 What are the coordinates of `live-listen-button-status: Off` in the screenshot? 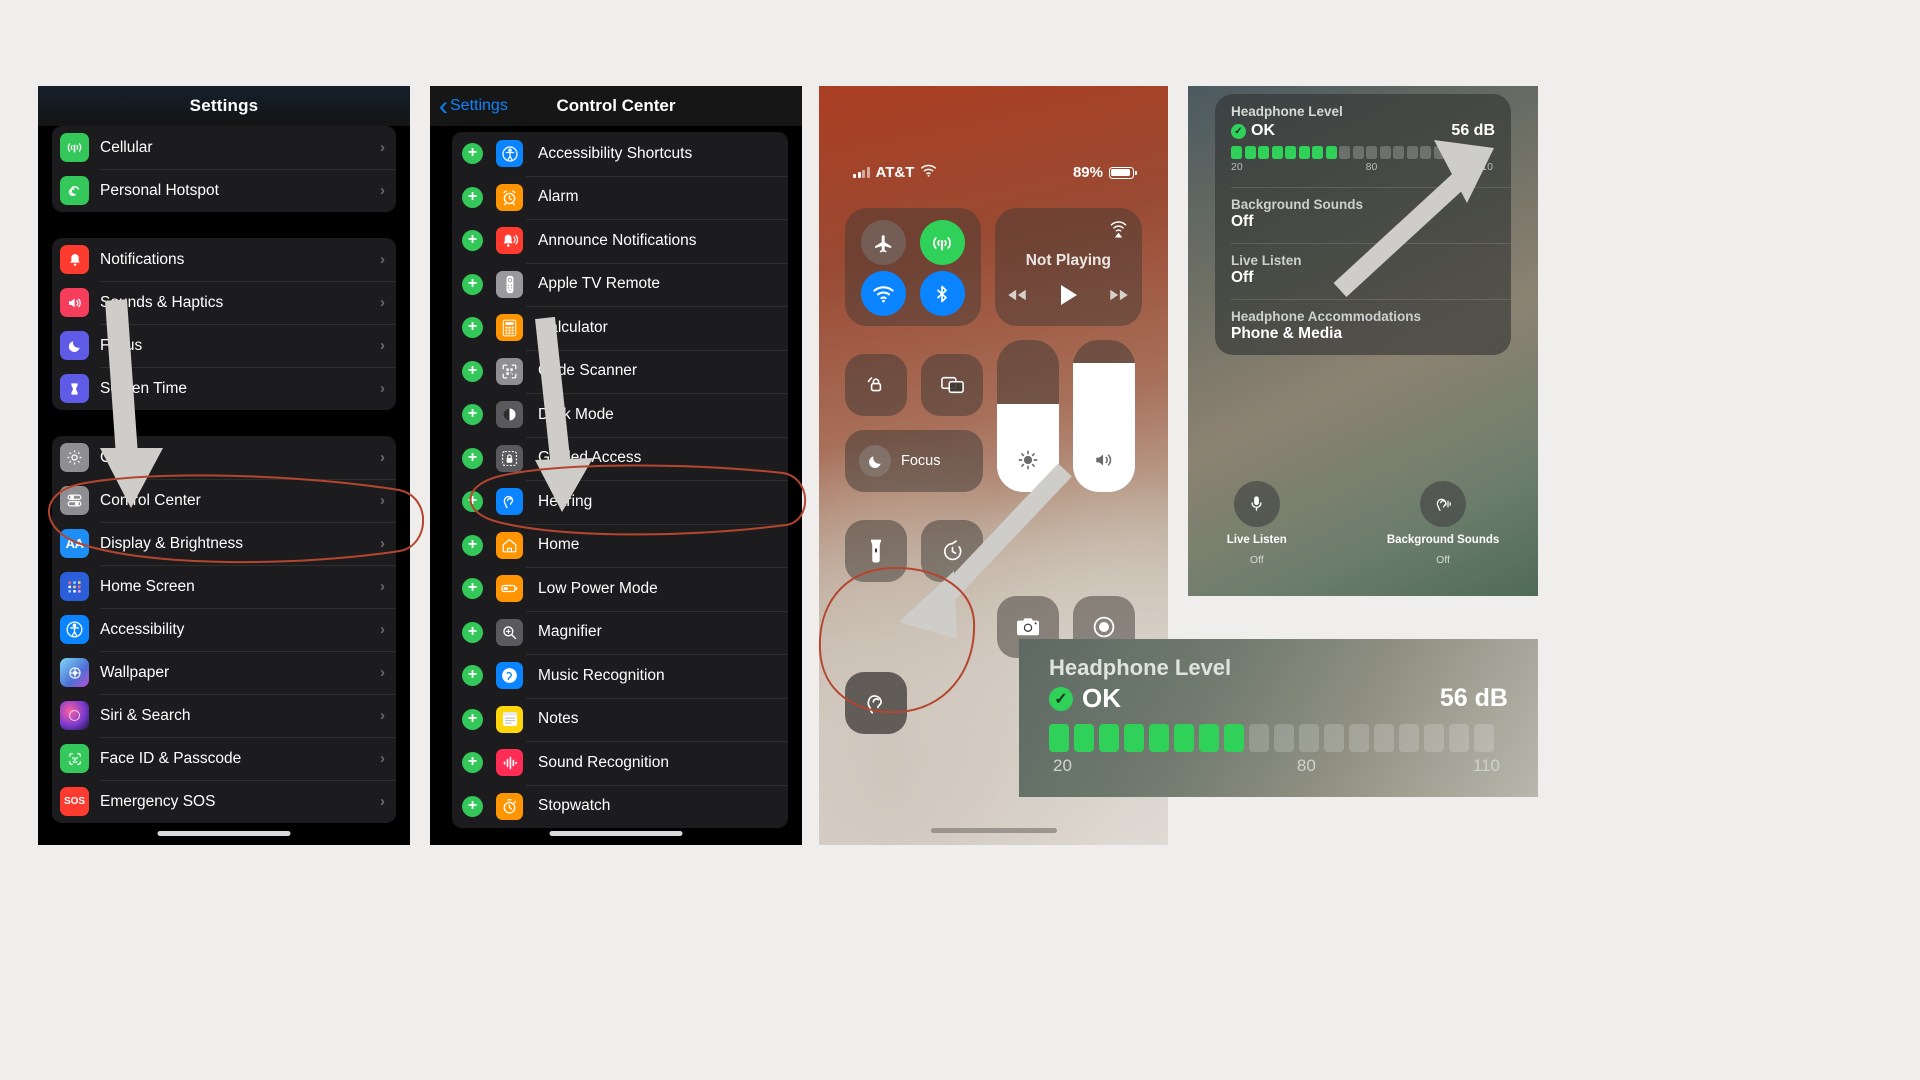 It's located at (1256, 560).